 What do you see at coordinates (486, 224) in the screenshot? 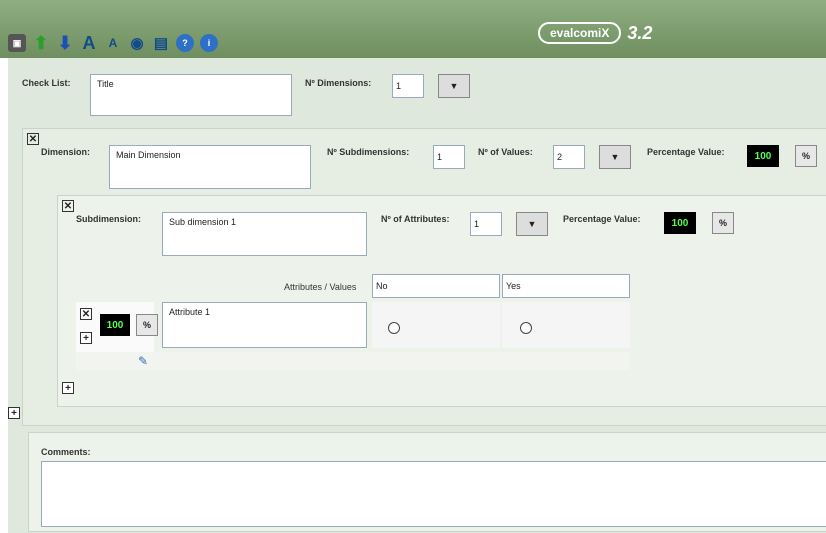
I see `attributes-input: 1` at bounding box center [486, 224].